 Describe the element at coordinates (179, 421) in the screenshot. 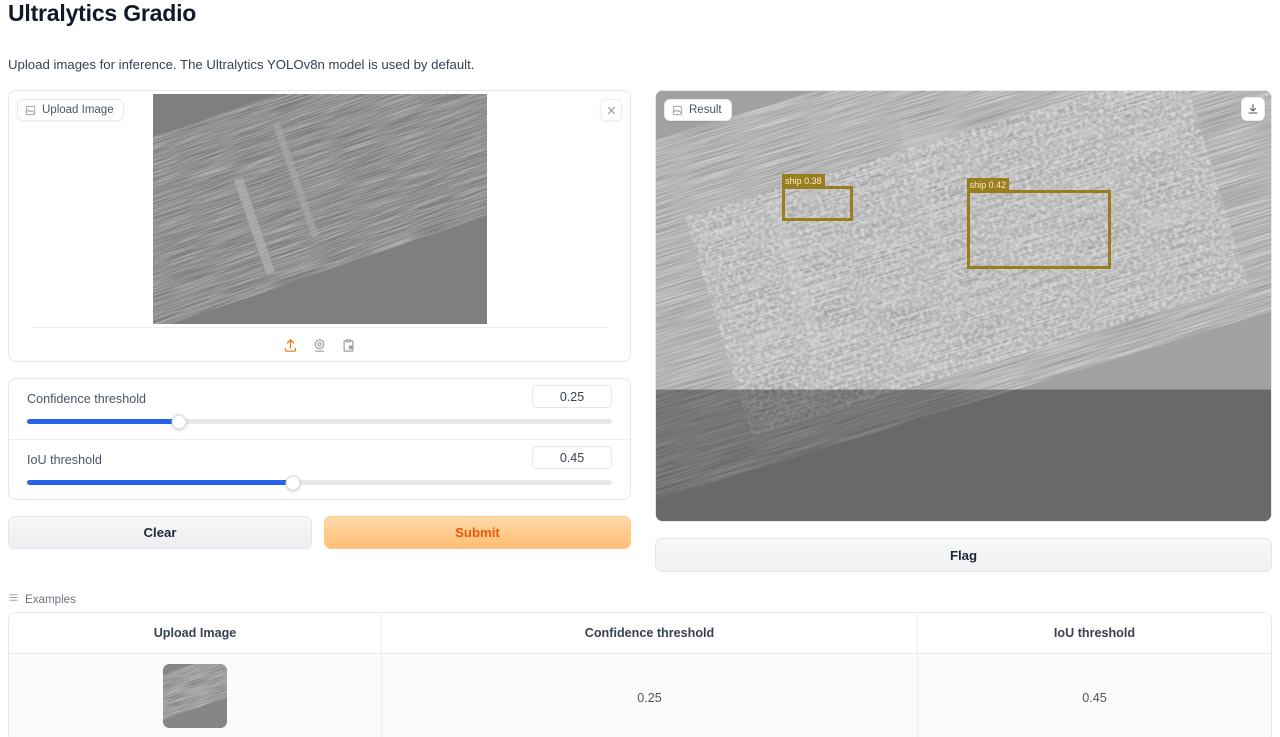

I see `confidence-threshold-thumb` at that location.